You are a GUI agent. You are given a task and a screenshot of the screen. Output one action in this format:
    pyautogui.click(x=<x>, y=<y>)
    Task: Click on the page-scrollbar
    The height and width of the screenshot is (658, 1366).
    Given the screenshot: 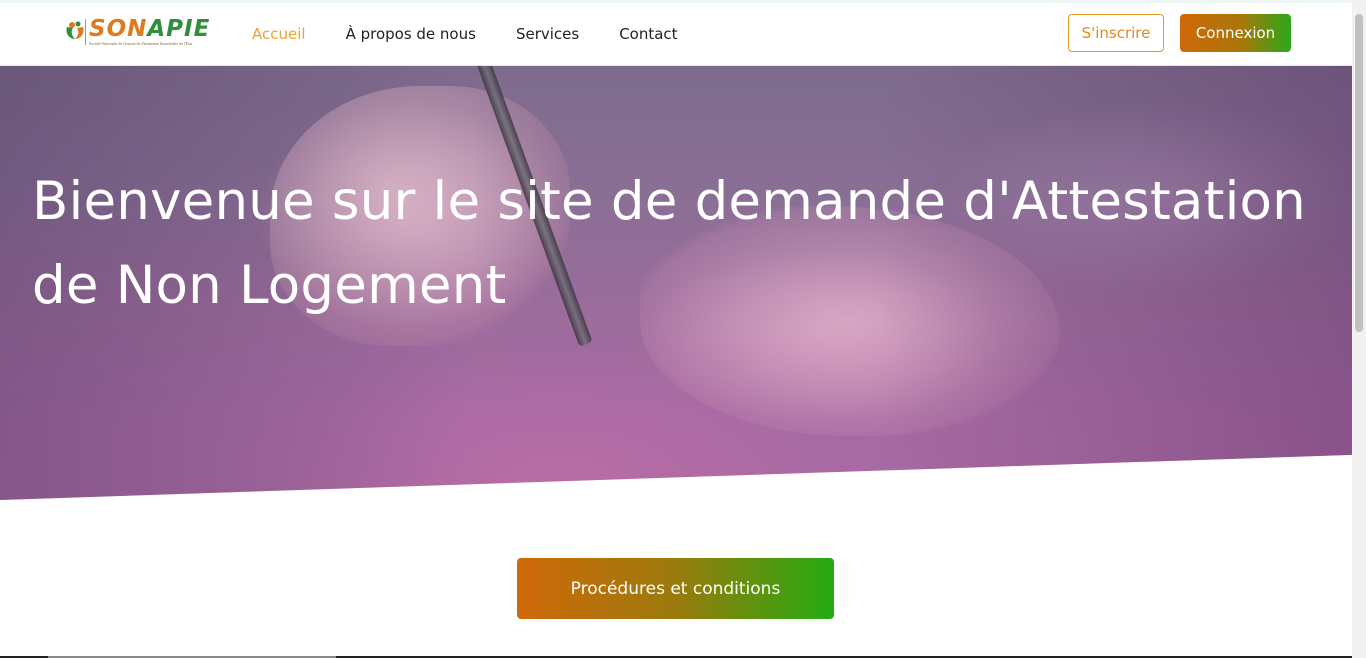 What is the action you would take?
    pyautogui.click(x=1359, y=329)
    